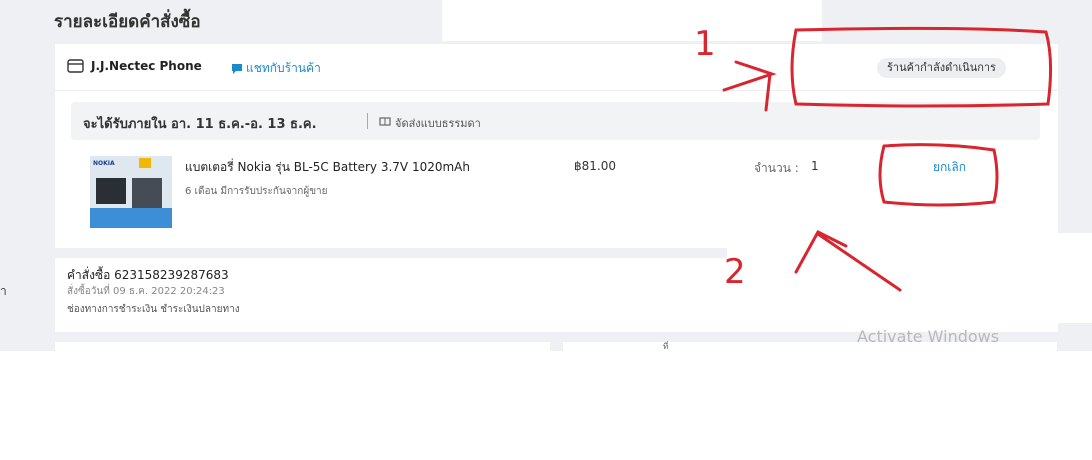 The height and width of the screenshot is (460, 1092). I want to click on order-status-badge: ร้านค้ากำลังดำเนินการ, so click(941, 68).